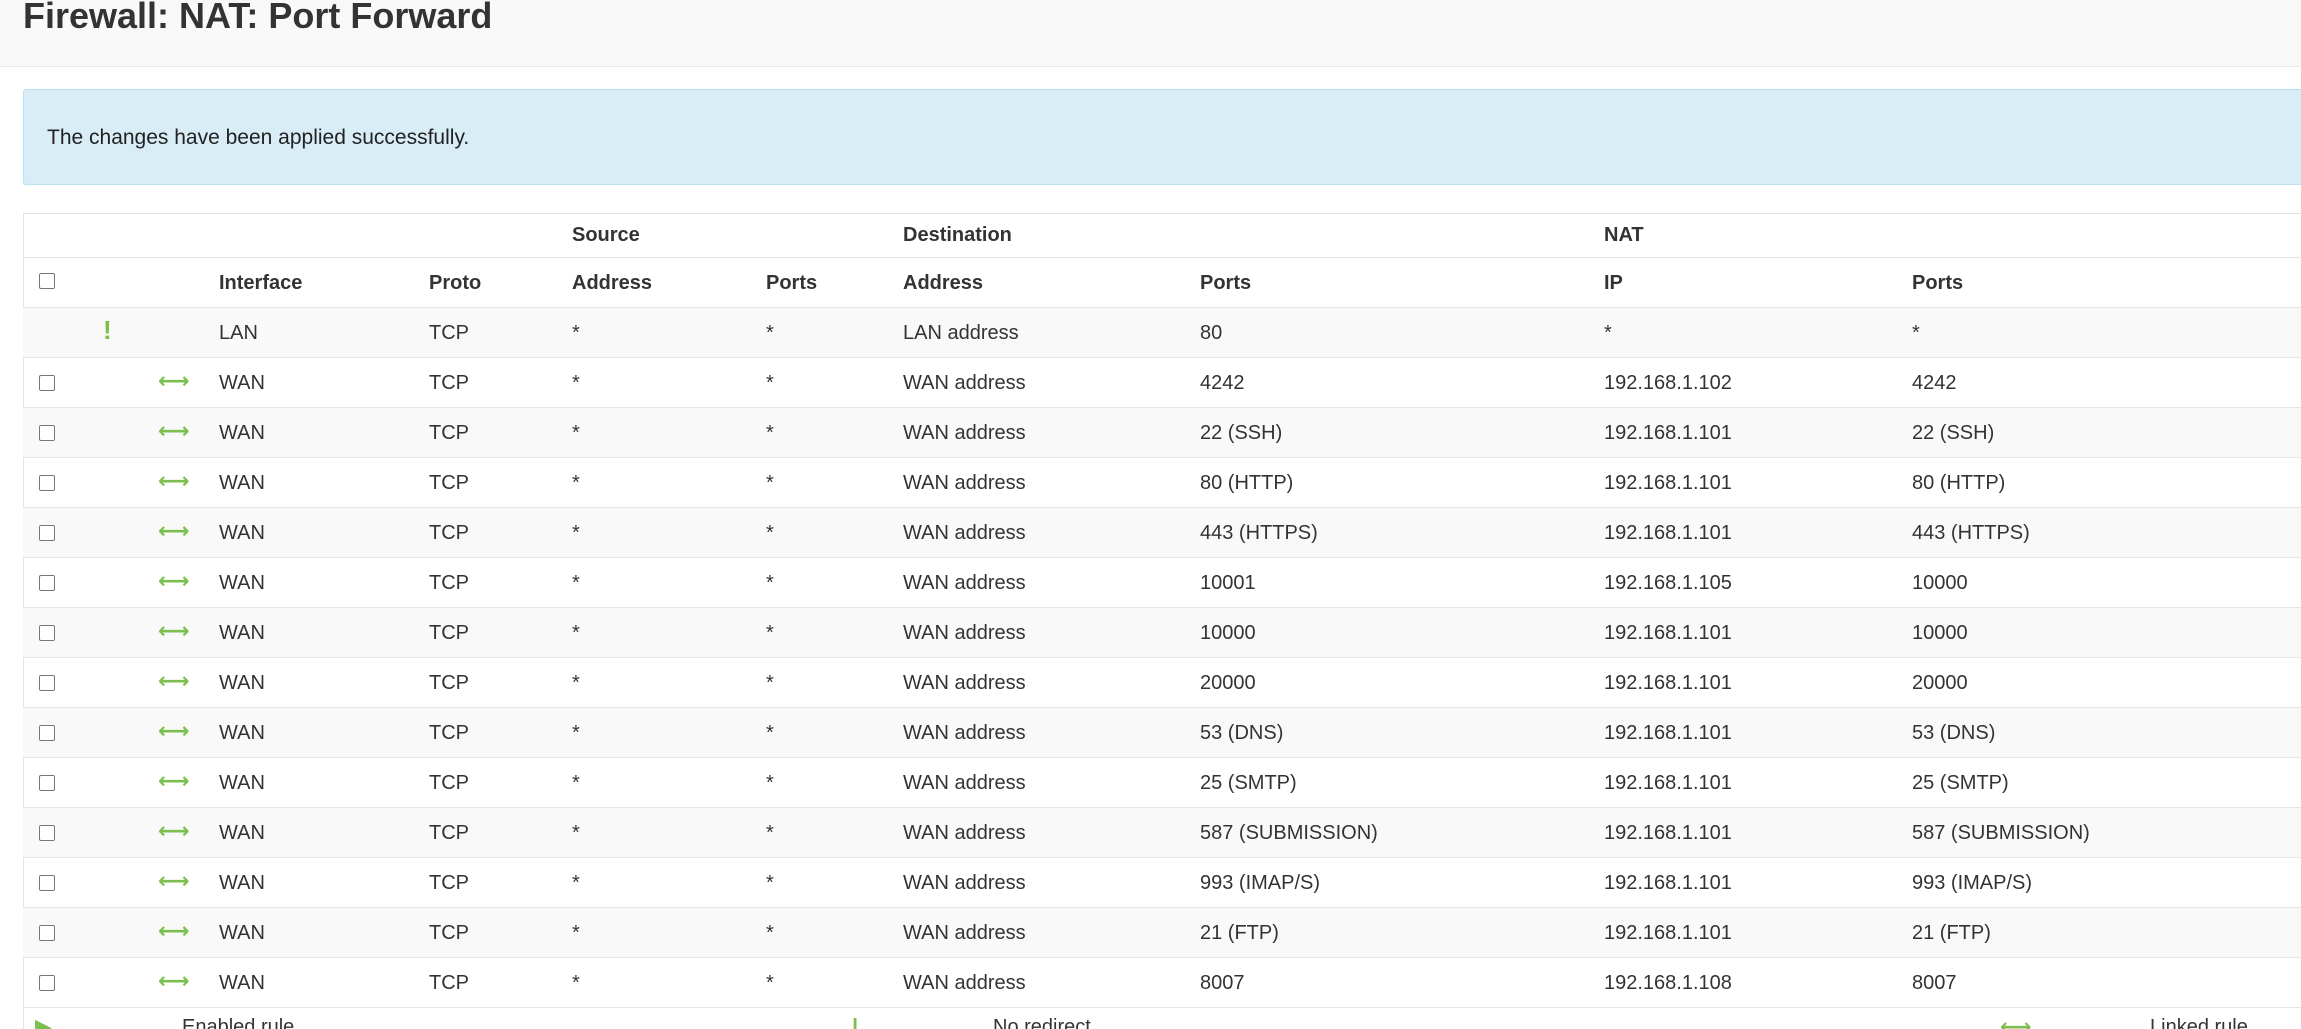 The height and width of the screenshot is (1029, 2301). Describe the element at coordinates (1222, 383) in the screenshot. I see `row-destination-ports: 4242` at that location.